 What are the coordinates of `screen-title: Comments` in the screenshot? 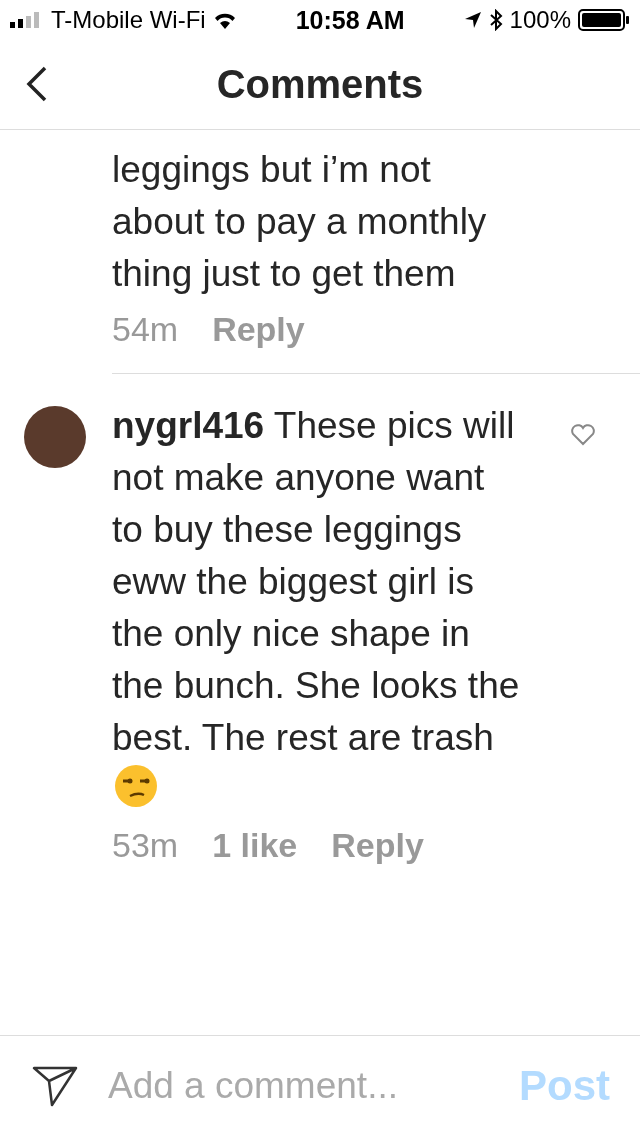 It's located at (320, 84).